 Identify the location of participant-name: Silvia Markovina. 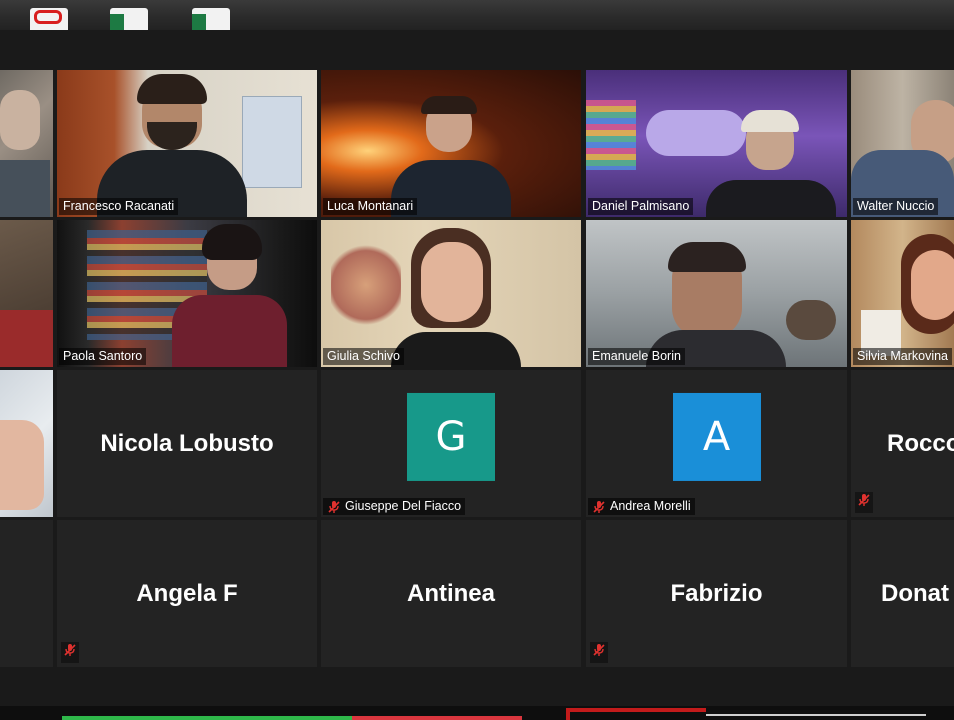
(903, 356).